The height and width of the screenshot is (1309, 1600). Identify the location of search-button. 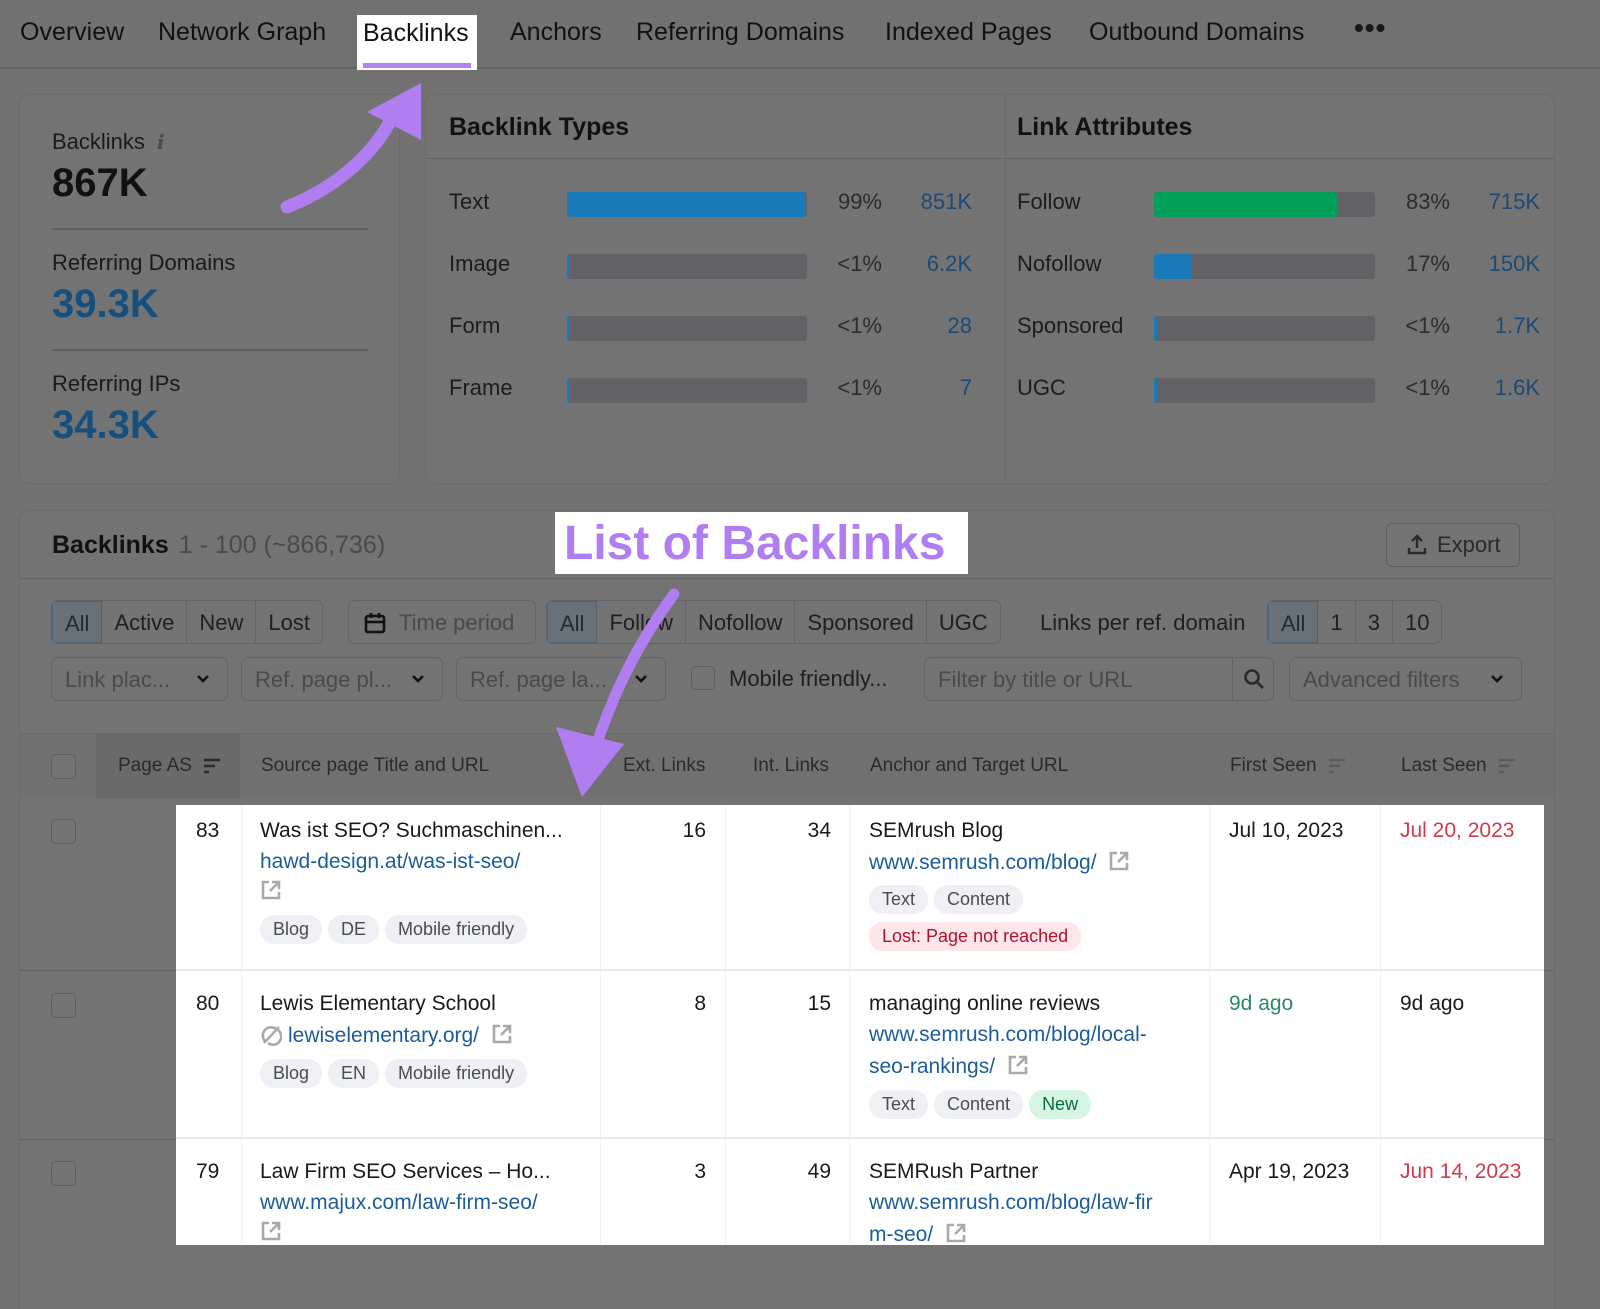
(1253, 679).